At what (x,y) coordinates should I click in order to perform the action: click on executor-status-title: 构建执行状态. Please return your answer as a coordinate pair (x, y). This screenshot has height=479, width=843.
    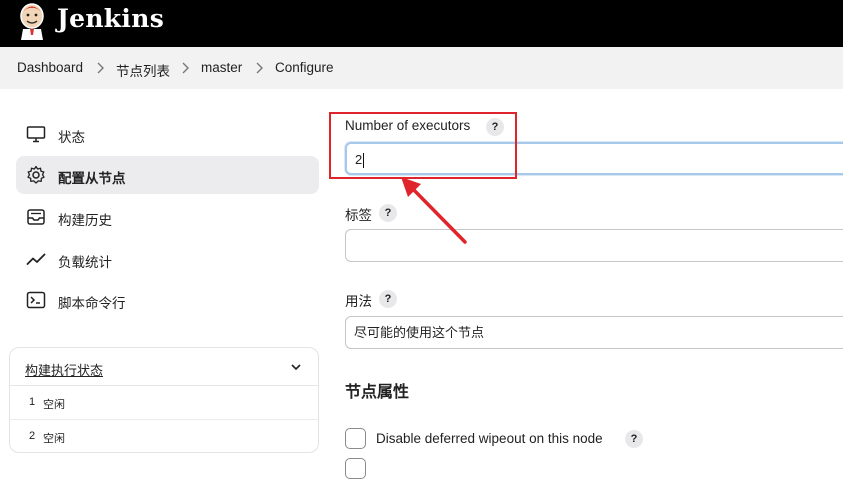
    Looking at the image, I should click on (64, 369).